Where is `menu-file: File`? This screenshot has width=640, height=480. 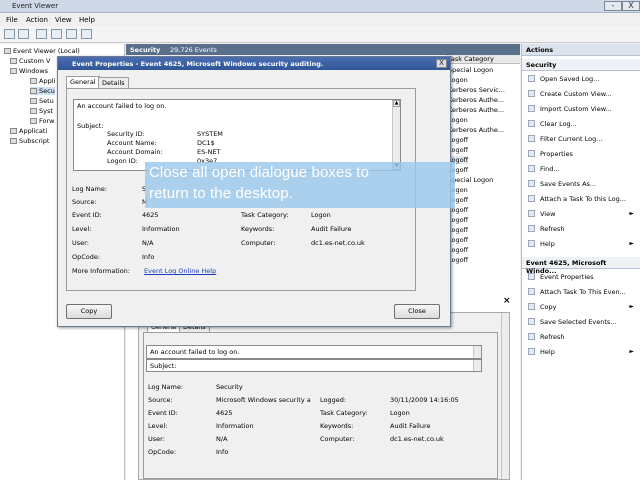 menu-file: File is located at coordinates (12, 20).